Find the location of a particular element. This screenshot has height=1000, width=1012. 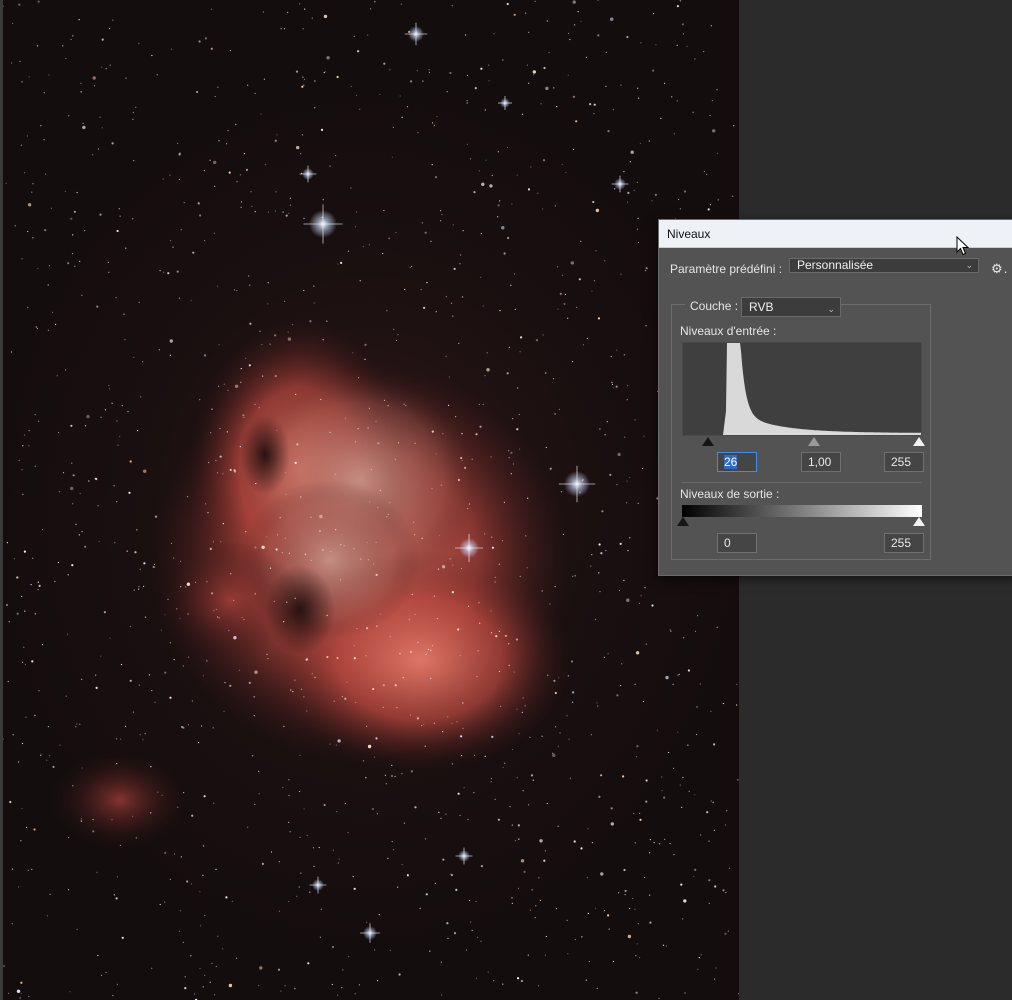

histogram is located at coordinates (802, 389).